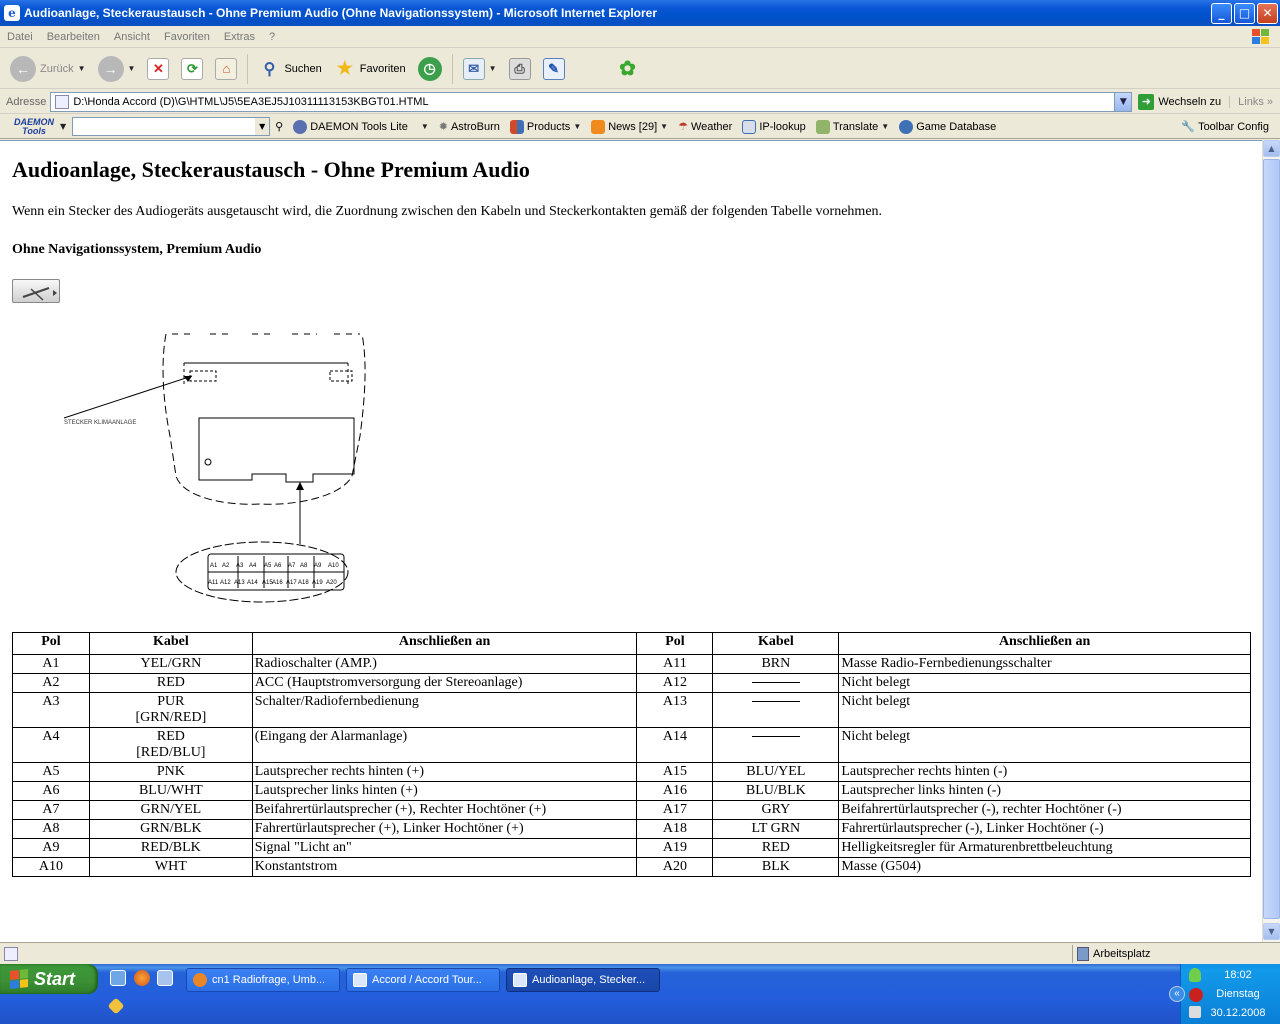 Image resolution: width=1280 pixels, height=1024 pixels. I want to click on toolbar-item-daemon: DAEMON Tools Lite ▼, so click(361, 126).